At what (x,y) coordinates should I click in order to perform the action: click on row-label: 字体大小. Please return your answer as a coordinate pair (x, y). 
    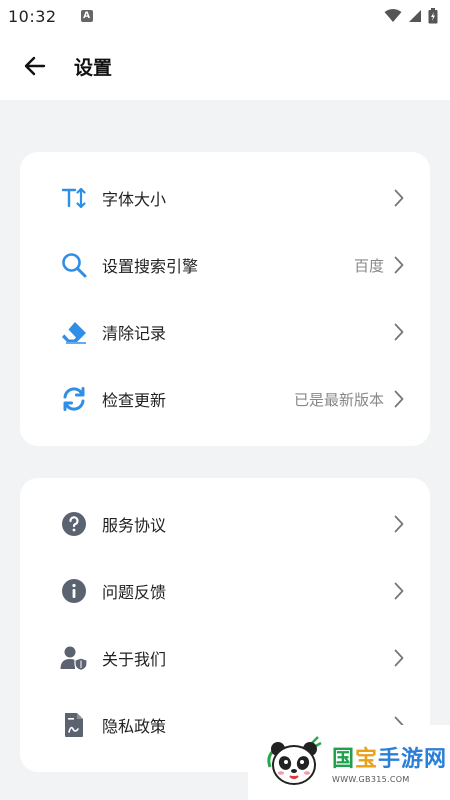
    Looking at the image, I should click on (134, 199).